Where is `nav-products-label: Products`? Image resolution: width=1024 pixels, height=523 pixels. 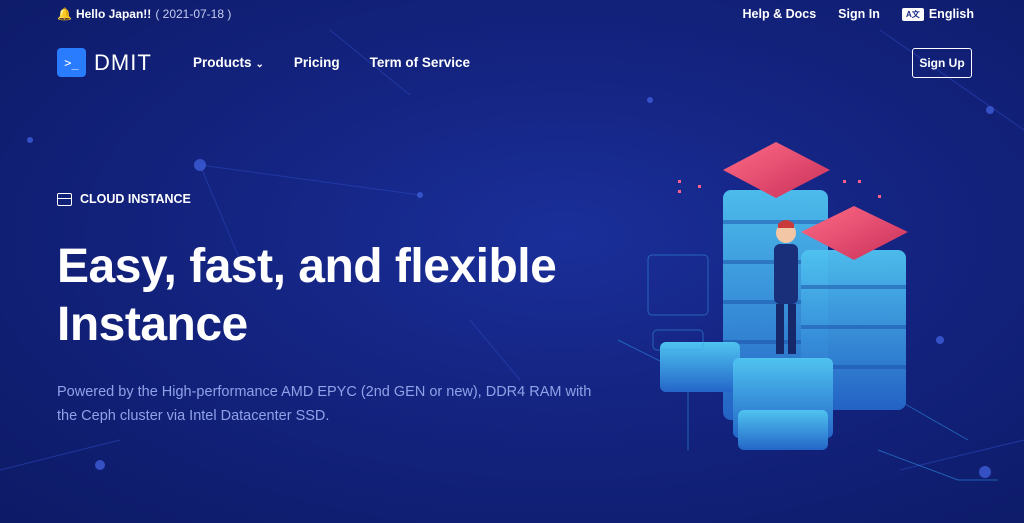
nav-products-label: Products is located at coordinates (222, 62).